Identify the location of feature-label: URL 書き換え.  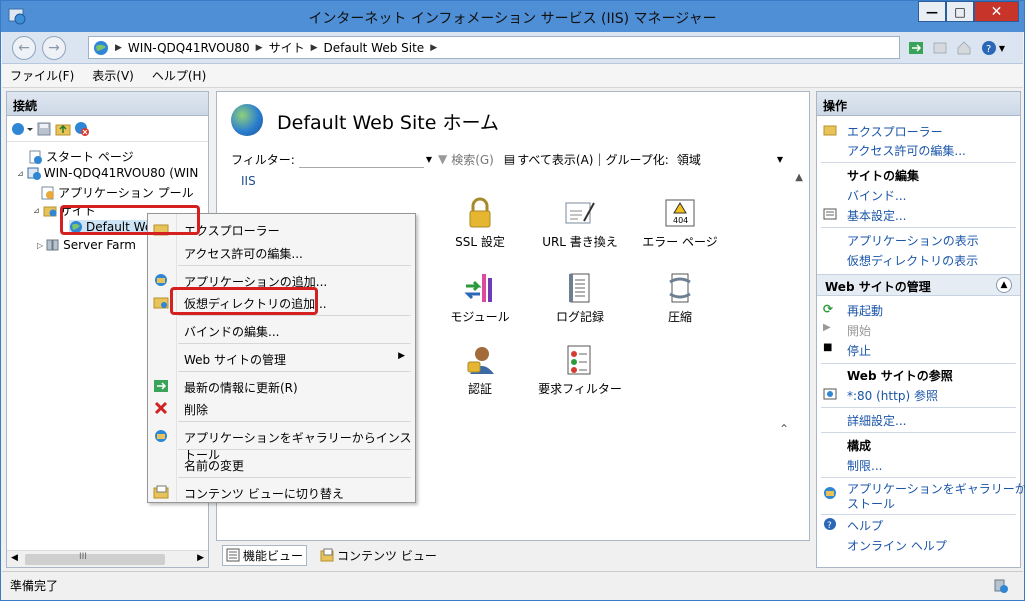
(580, 242).